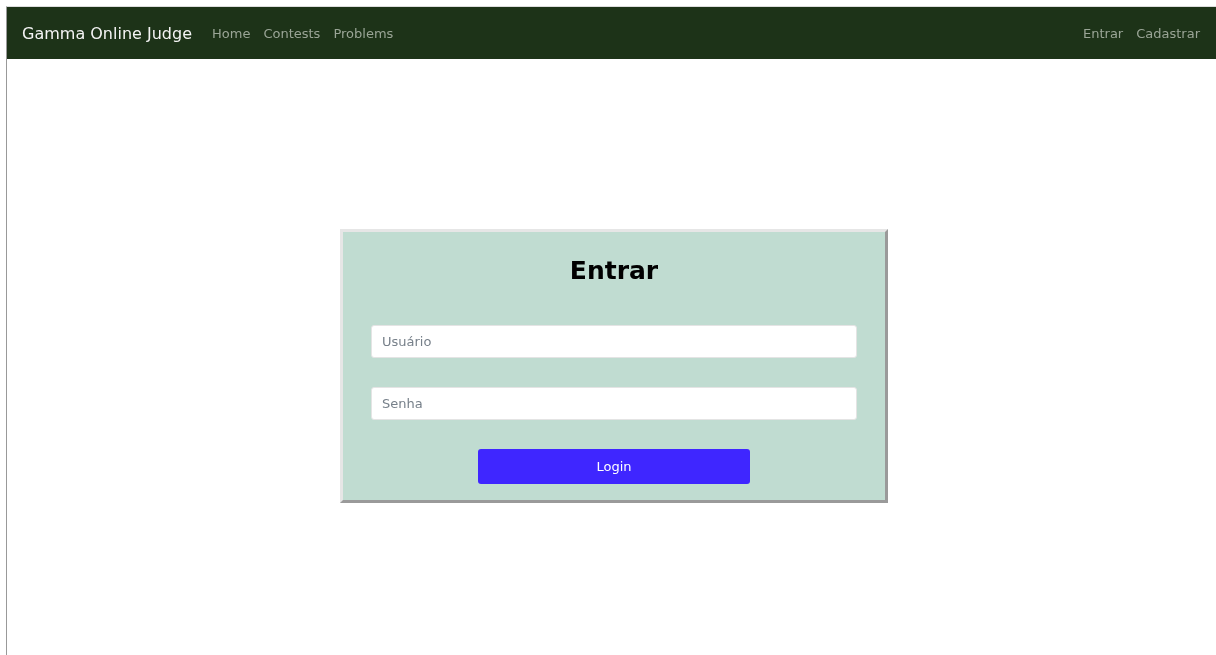  I want to click on login-button: Login, so click(614, 466).